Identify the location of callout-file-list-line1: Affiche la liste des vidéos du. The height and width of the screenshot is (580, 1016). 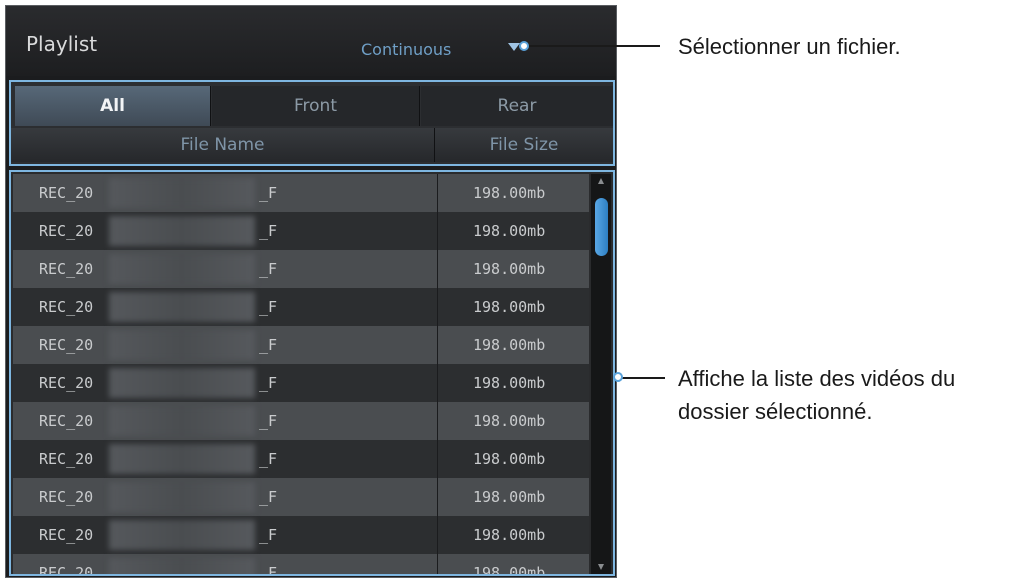
(817, 378).